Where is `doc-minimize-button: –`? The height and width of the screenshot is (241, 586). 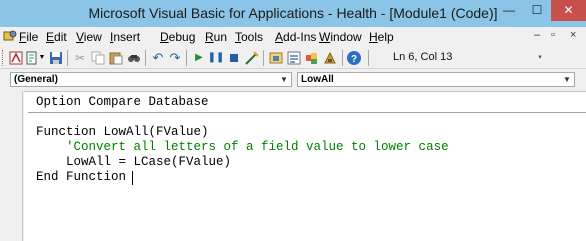
doc-minimize-button: – is located at coordinates (537, 35).